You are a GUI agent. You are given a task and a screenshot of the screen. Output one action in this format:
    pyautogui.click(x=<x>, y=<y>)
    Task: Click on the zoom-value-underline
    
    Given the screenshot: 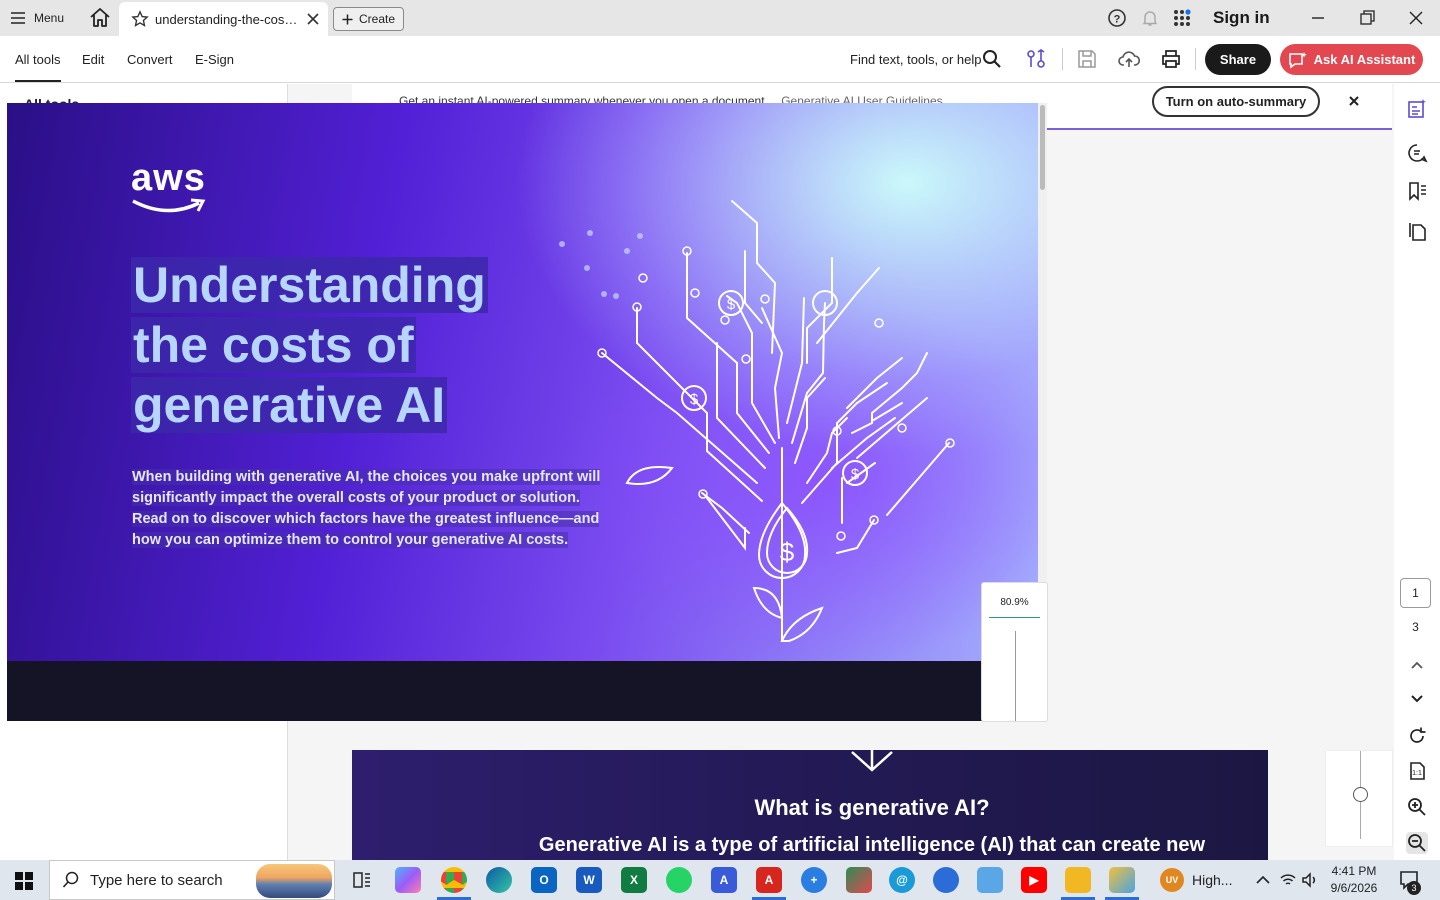 What is the action you would take?
    pyautogui.click(x=1014, y=617)
    